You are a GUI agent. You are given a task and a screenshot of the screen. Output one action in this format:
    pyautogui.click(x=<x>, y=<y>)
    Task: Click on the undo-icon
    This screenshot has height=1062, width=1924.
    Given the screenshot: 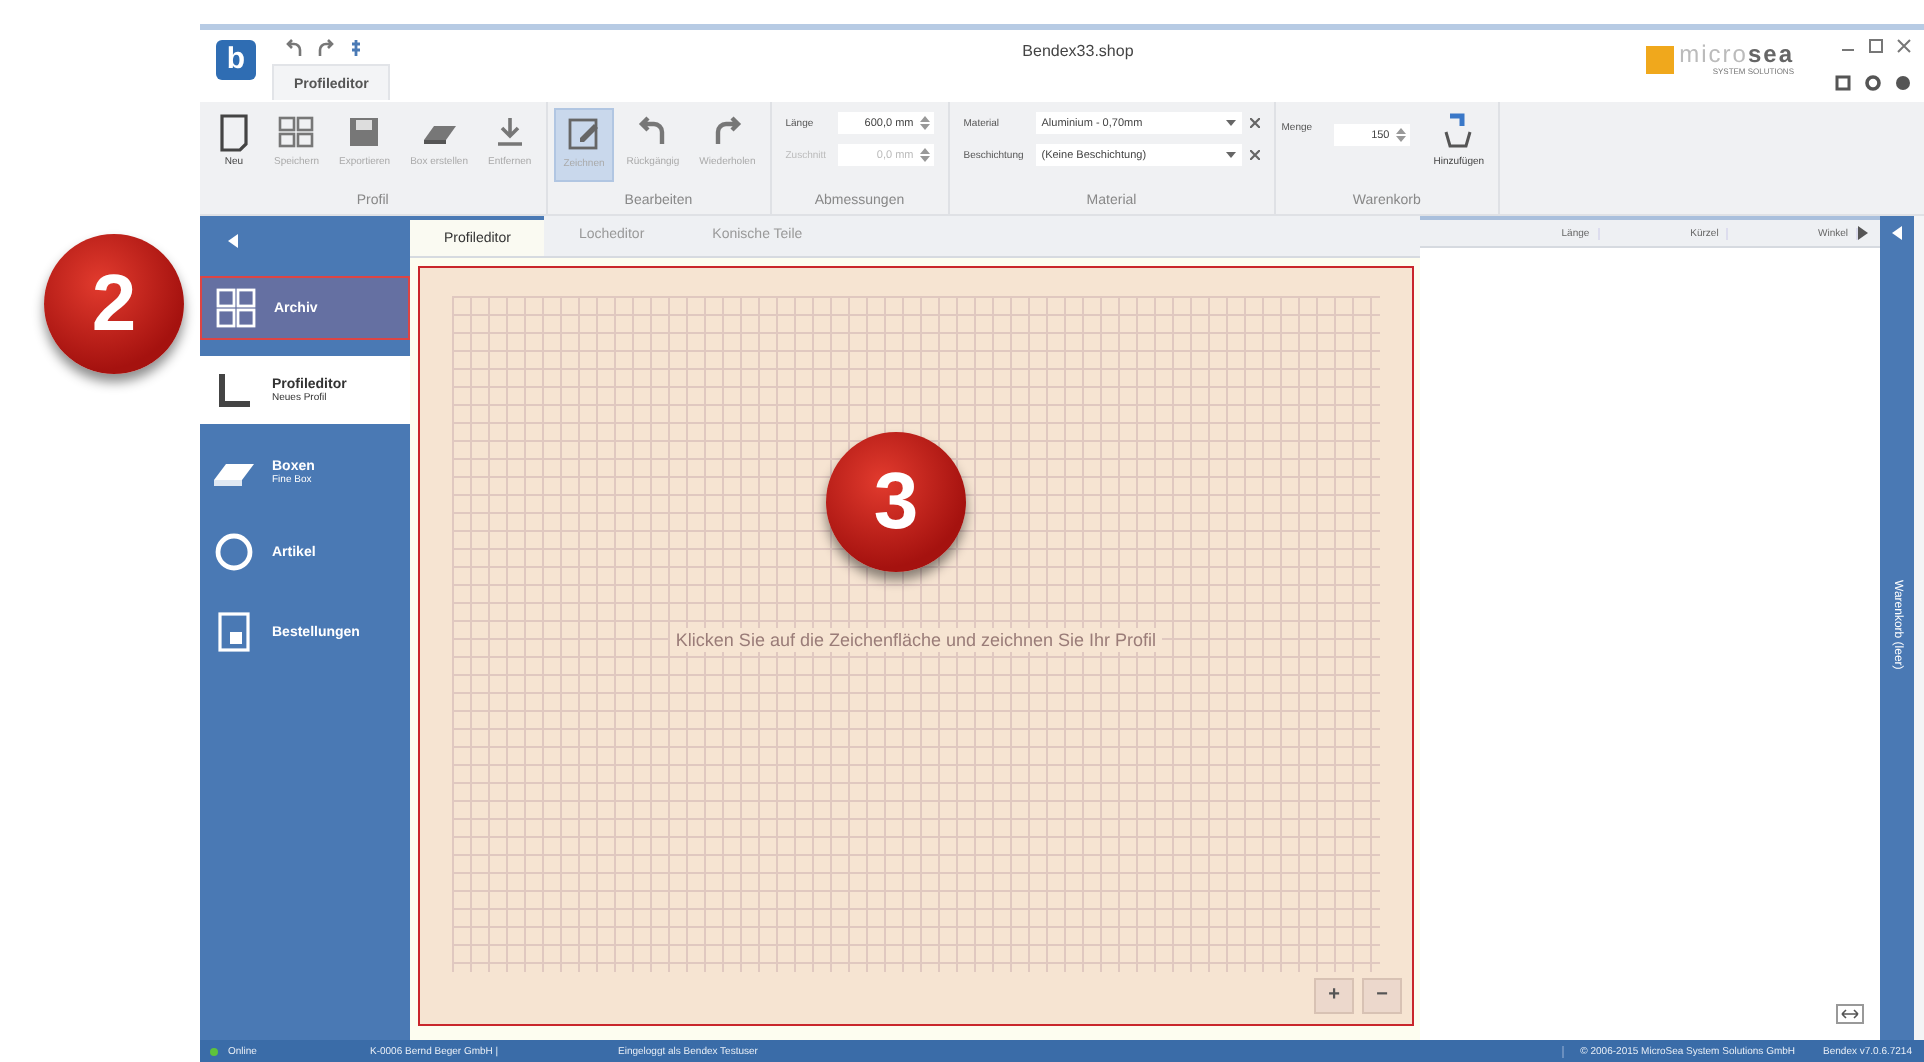 What is the action you would take?
    pyautogui.click(x=294, y=48)
    